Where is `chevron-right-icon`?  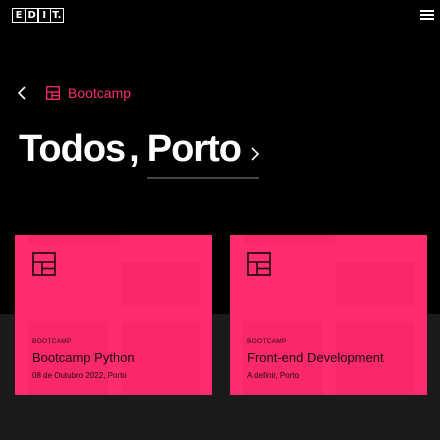
chevron-right-icon is located at coordinates (255, 154).